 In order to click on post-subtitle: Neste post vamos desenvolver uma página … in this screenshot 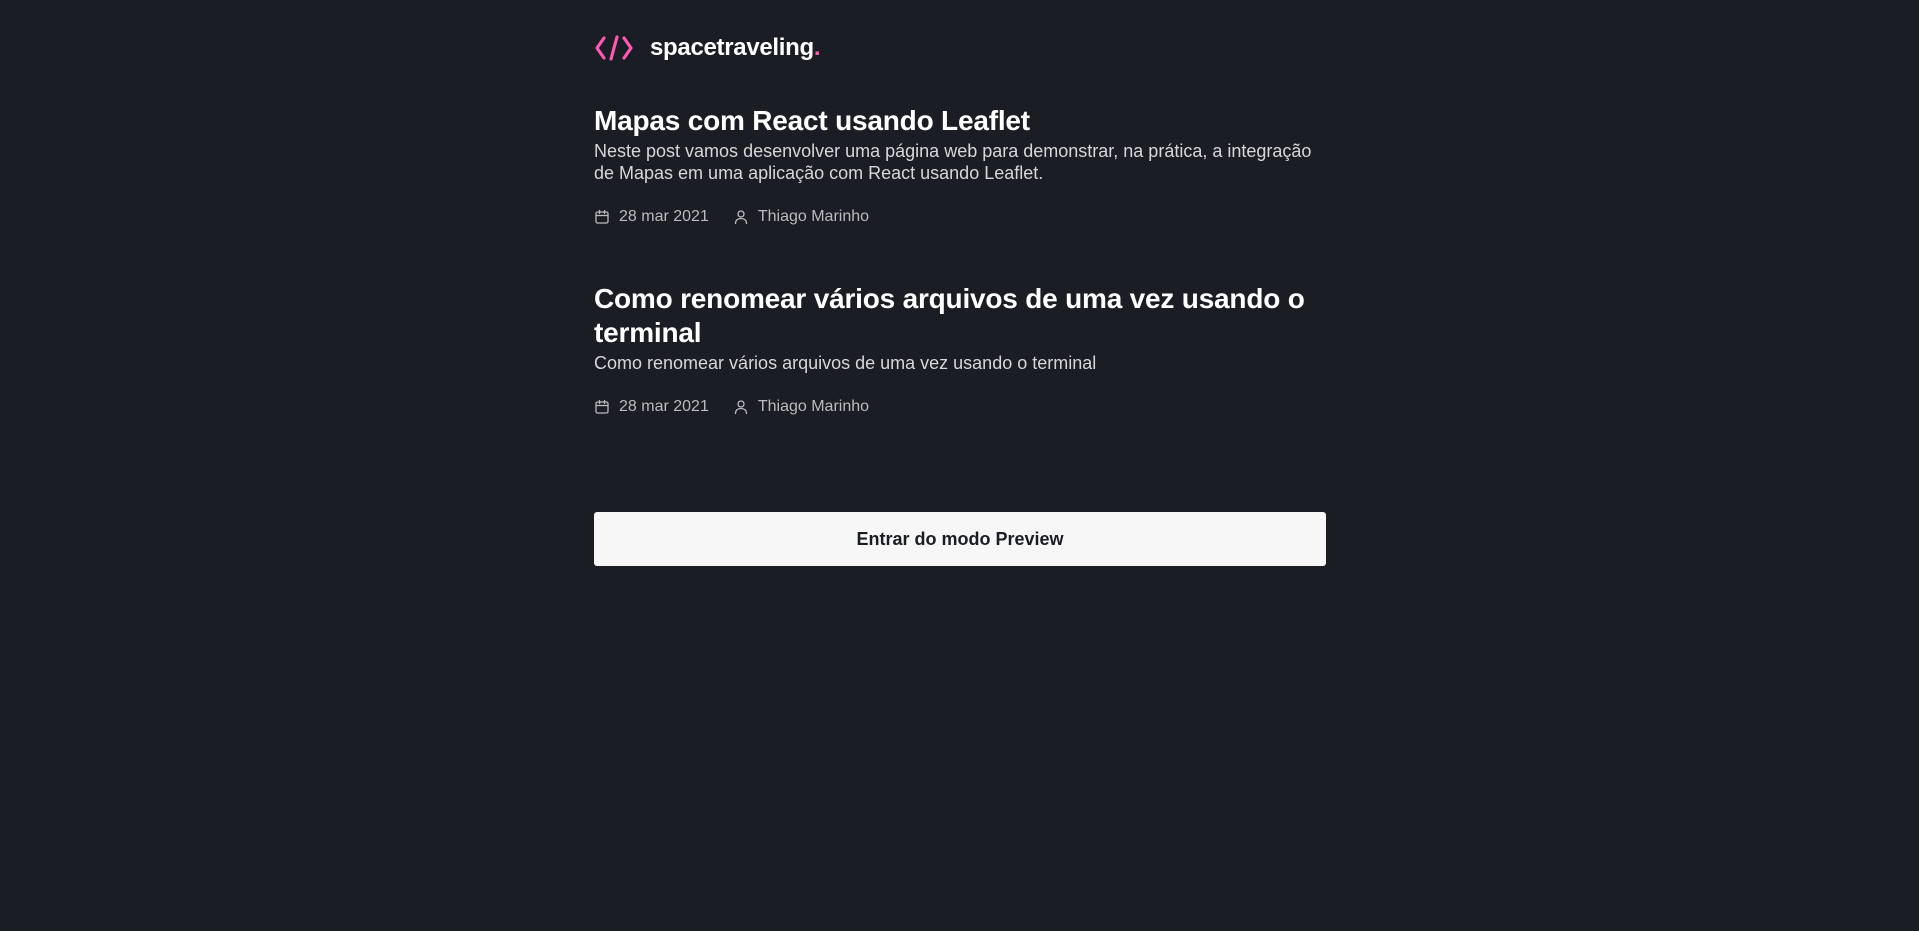, I will do `click(953, 162)`.